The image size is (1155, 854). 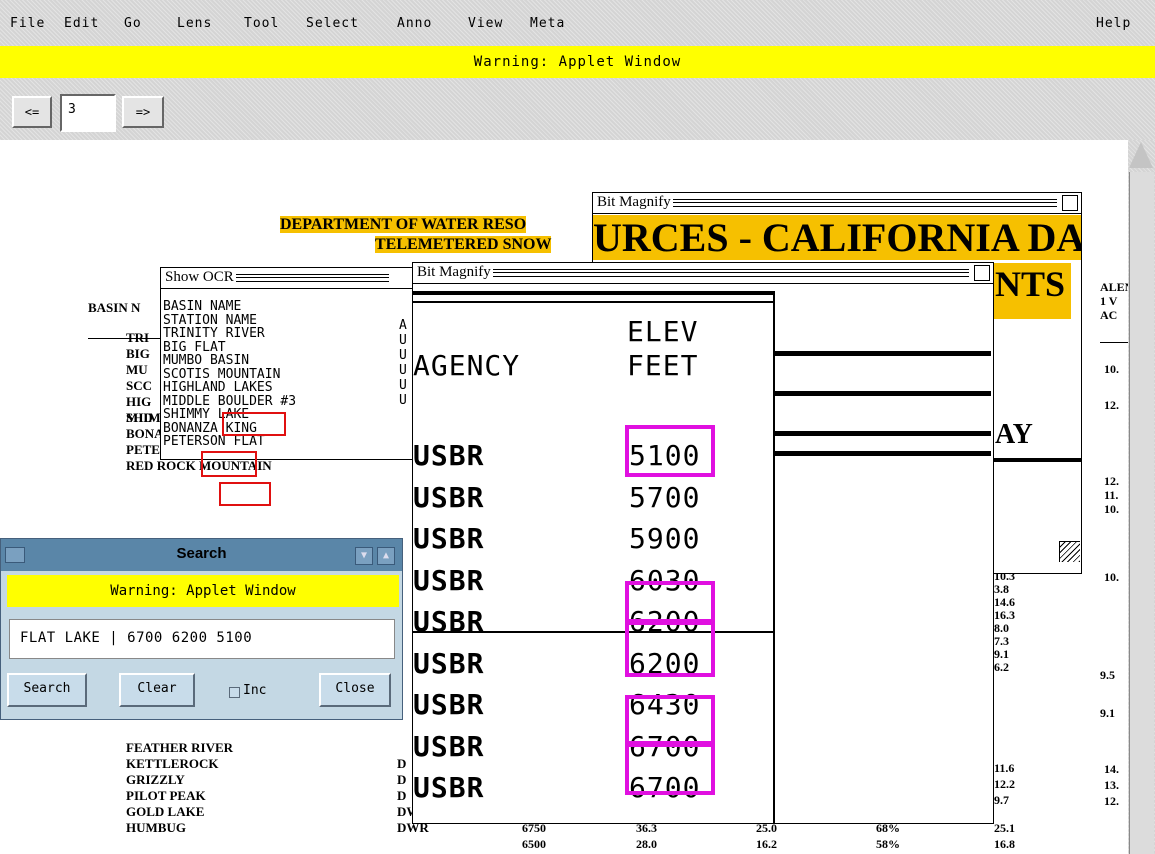 What do you see at coordinates (403, 224) in the screenshot?
I see `doc-title-line1: DEPARTMENT OF WATER RESO` at bounding box center [403, 224].